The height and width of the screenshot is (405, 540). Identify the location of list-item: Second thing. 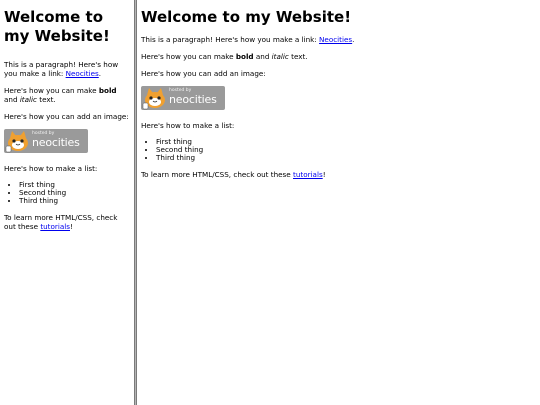
(346, 150).